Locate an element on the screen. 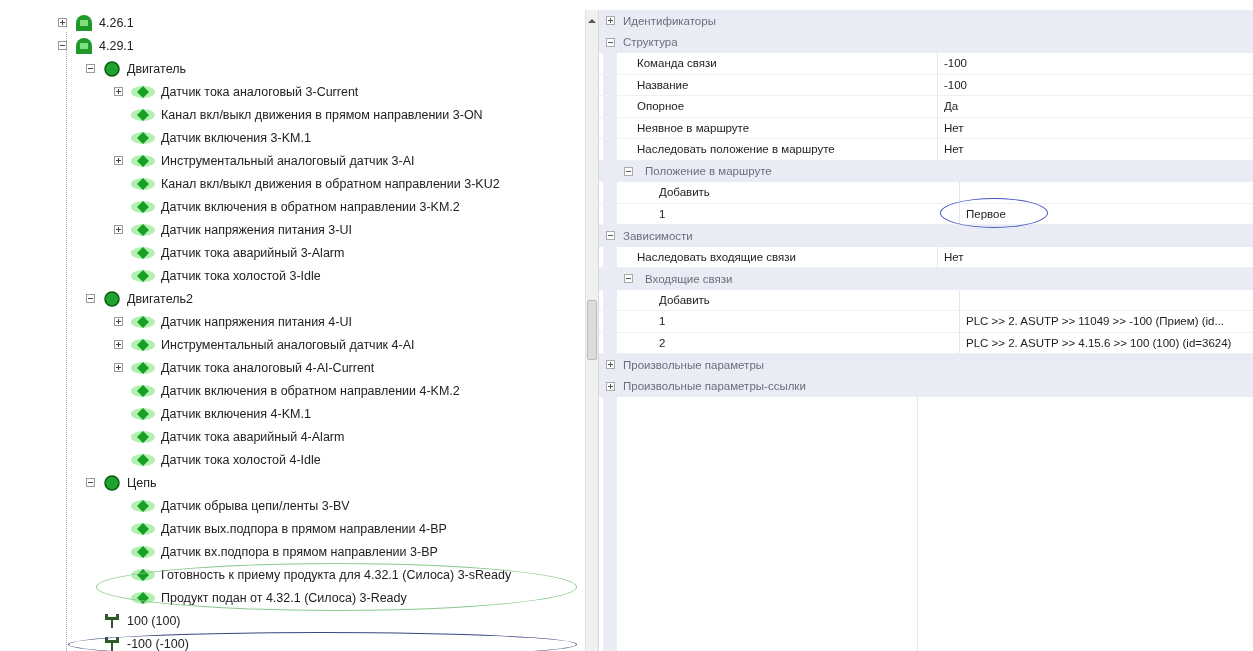 The height and width of the screenshot is (651, 1253). tree-item: Датчик включения 3-KM.1 is located at coordinates (236, 137).